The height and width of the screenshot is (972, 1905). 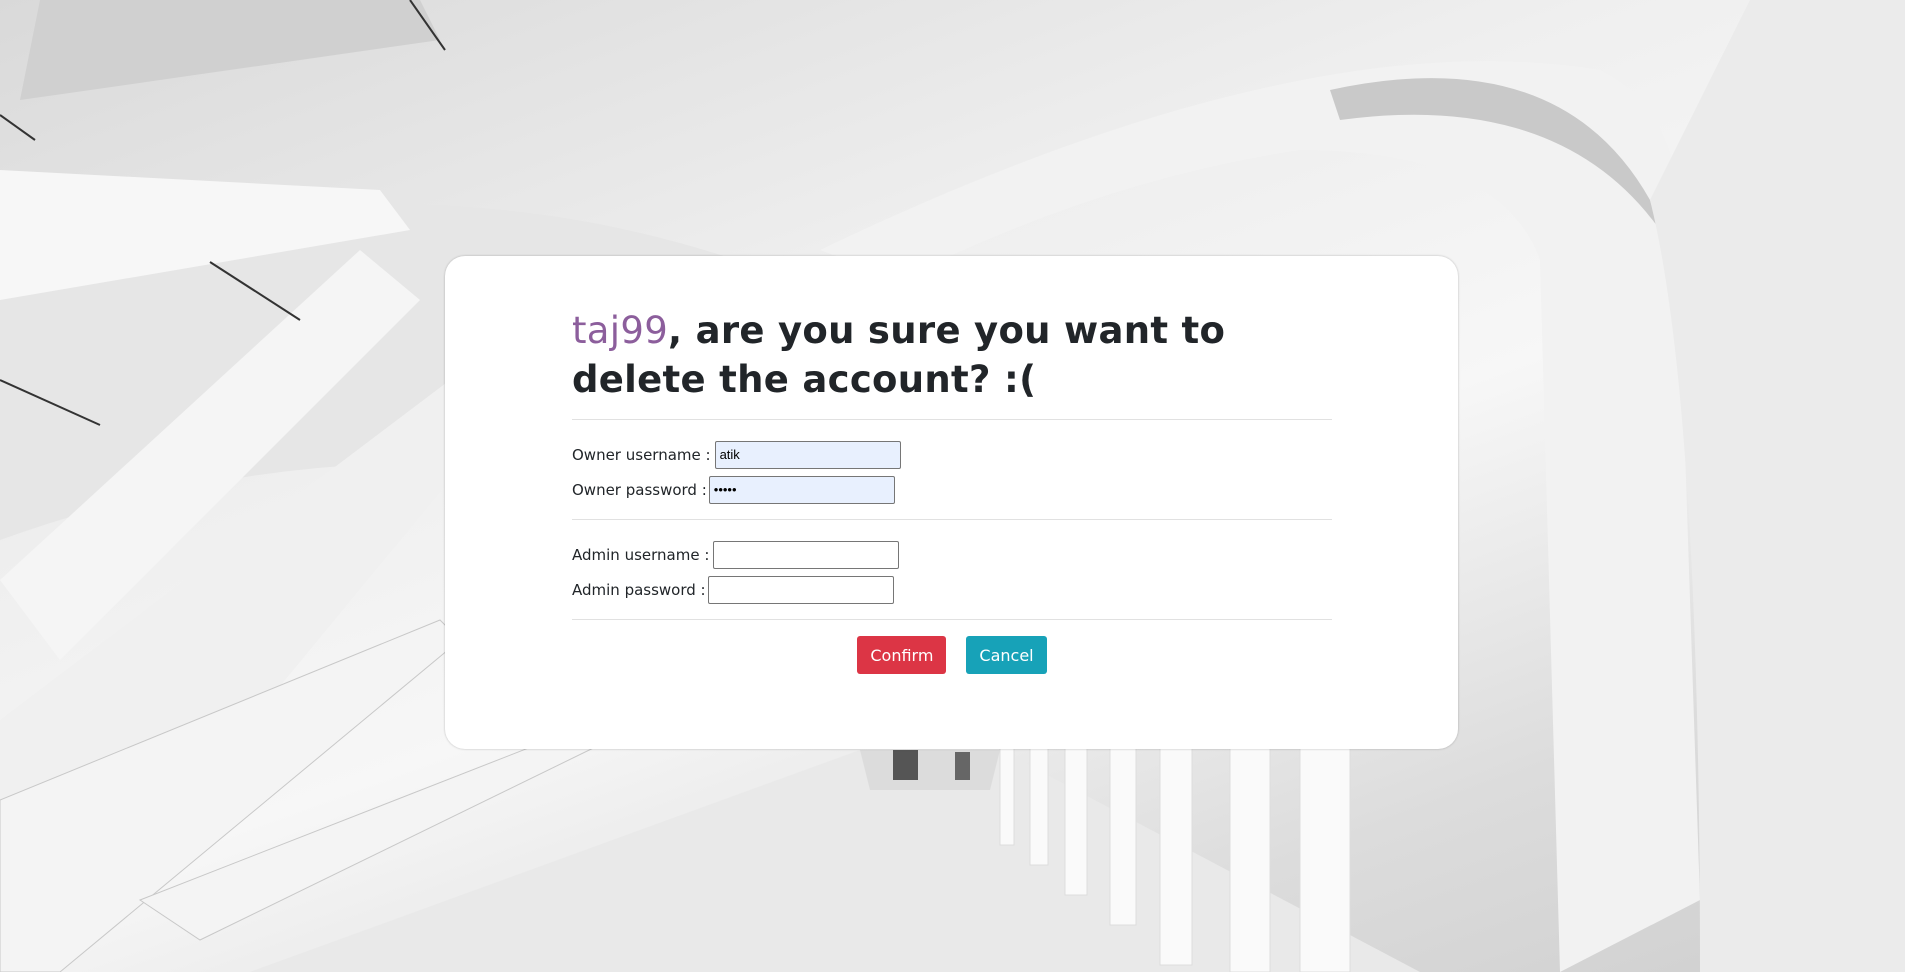 I want to click on owner-username-label: Owner username :, so click(x=641, y=454).